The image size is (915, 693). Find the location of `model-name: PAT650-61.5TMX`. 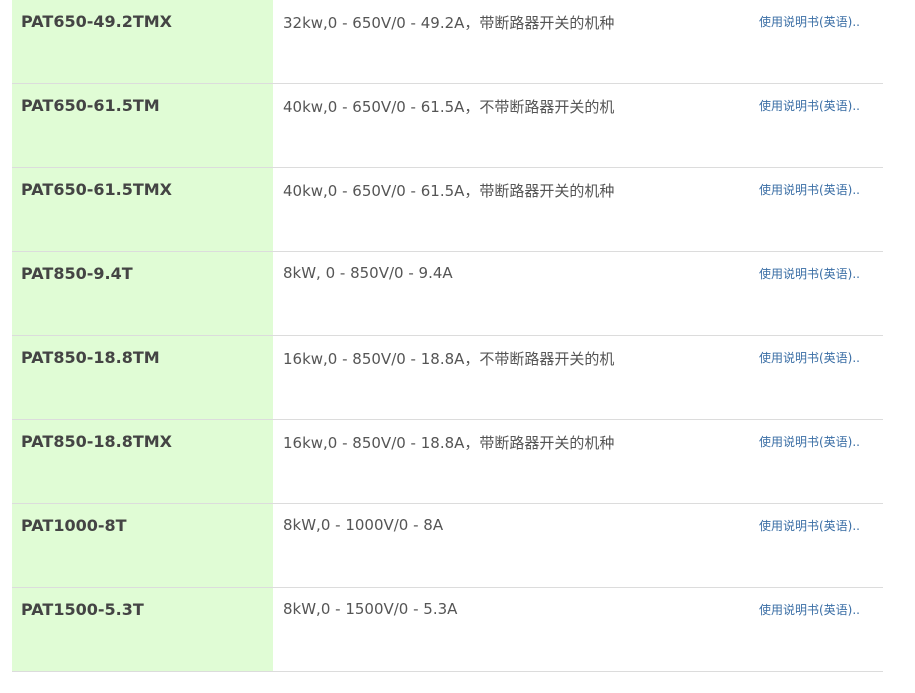

model-name: PAT650-61.5TMX is located at coordinates (142, 209).